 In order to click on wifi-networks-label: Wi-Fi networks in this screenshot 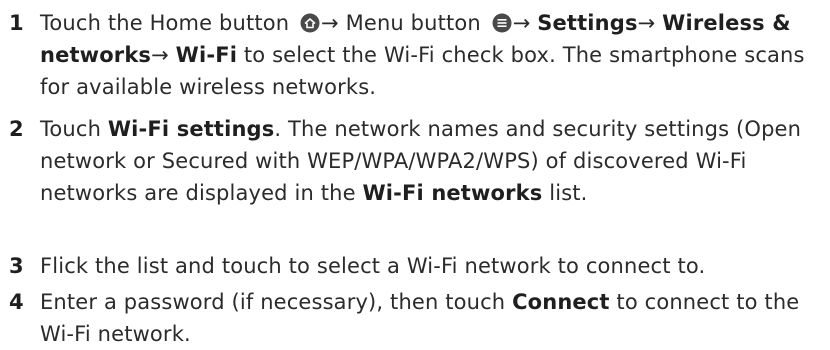, I will do `click(452, 193)`.